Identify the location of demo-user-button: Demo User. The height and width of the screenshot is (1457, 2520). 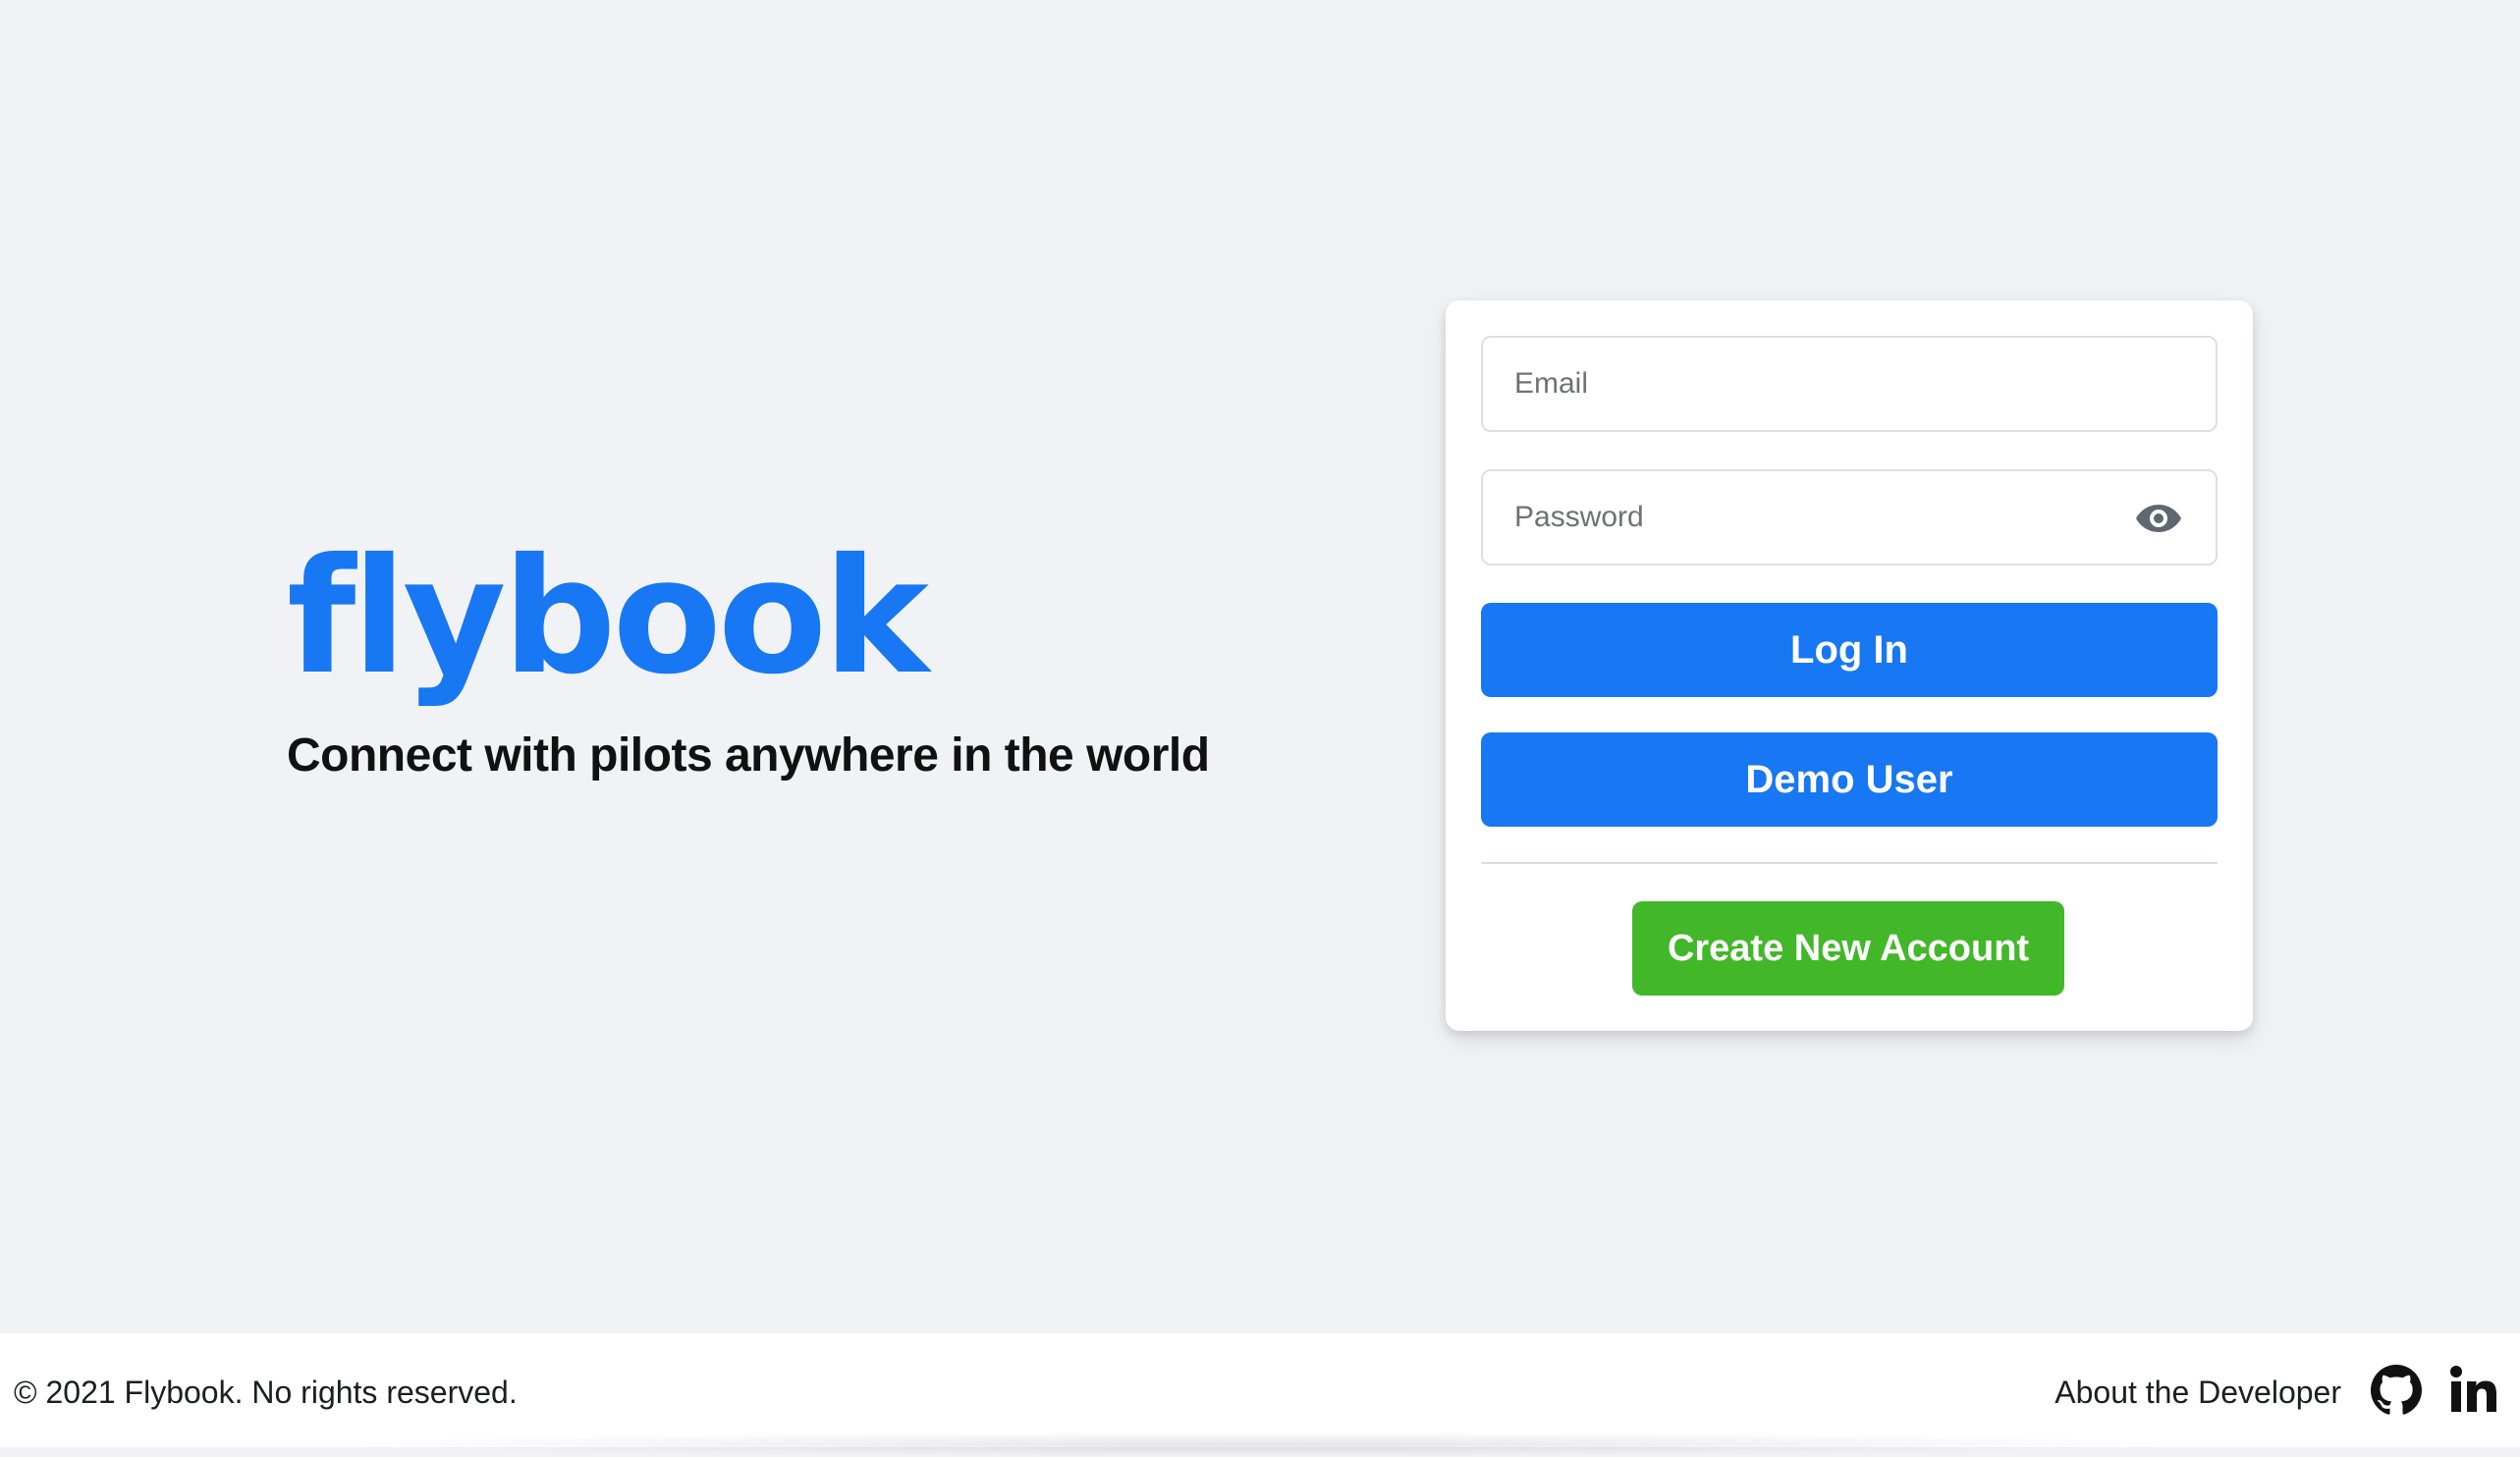
(1849, 780).